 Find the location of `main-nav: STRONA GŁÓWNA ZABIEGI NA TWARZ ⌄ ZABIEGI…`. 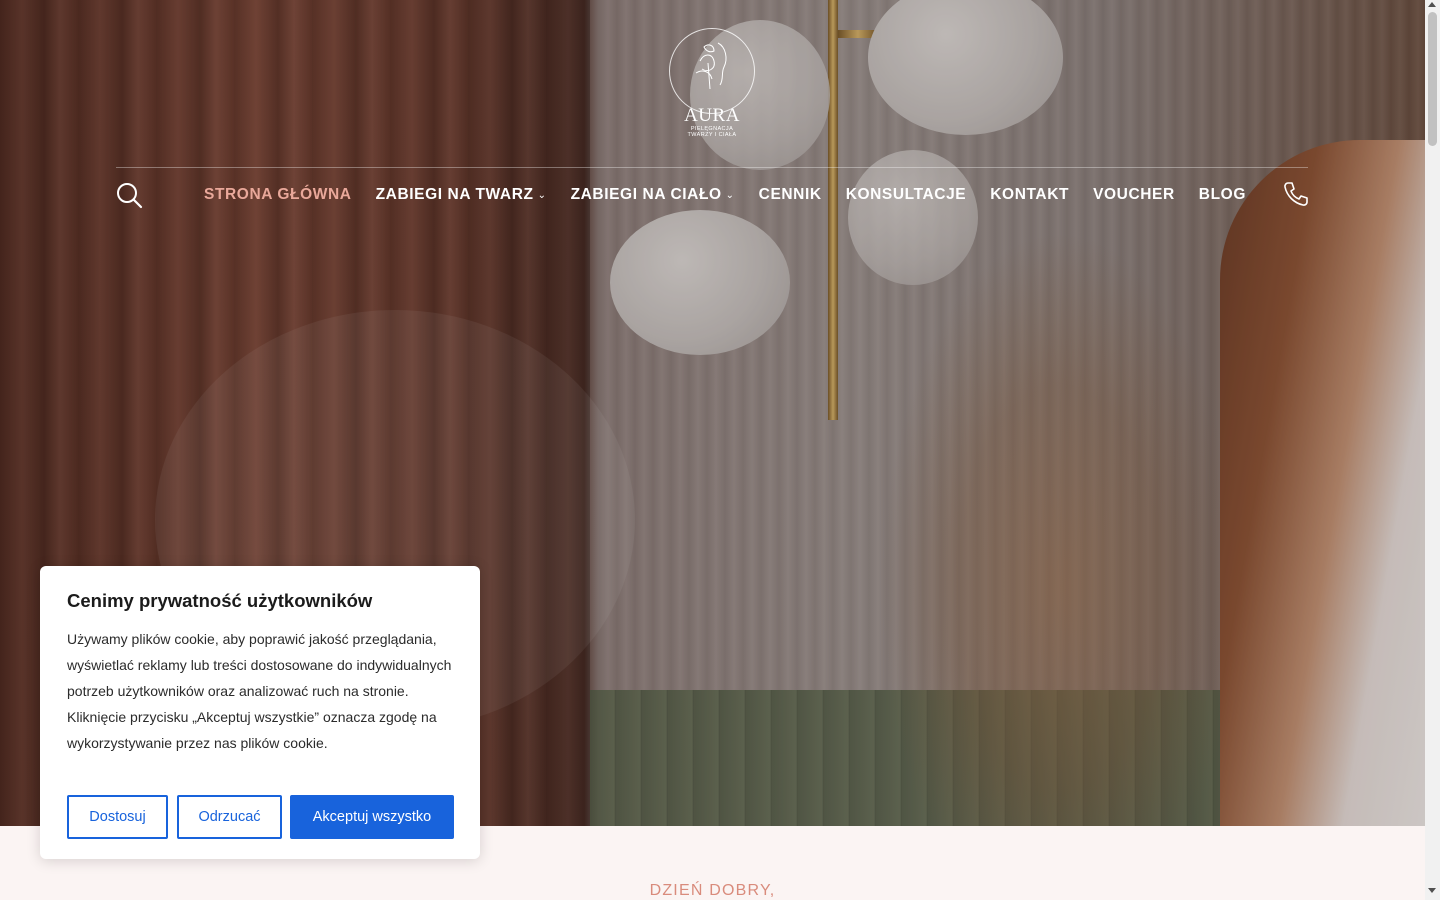

main-nav: STRONA GŁÓWNA ZABIEGI NA TWARZ ⌄ ZABIEGI… is located at coordinates (737, 195).